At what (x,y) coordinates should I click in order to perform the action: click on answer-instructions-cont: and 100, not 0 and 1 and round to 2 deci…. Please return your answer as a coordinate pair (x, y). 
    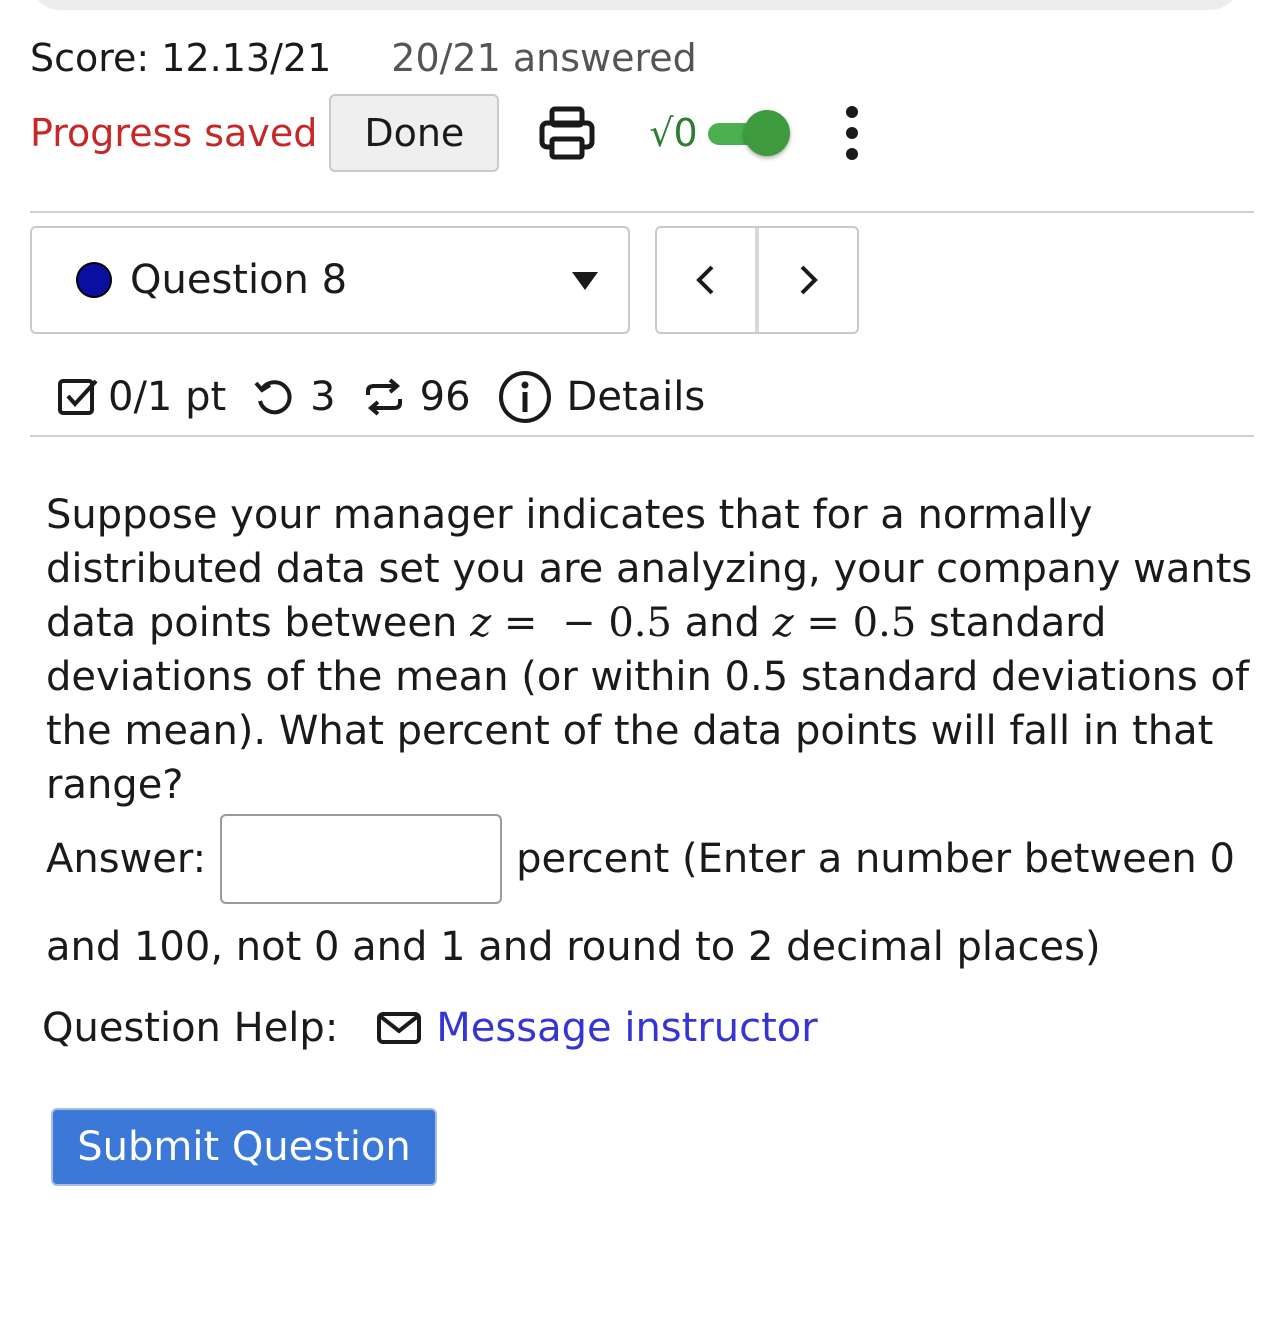
    Looking at the image, I should click on (573, 947).